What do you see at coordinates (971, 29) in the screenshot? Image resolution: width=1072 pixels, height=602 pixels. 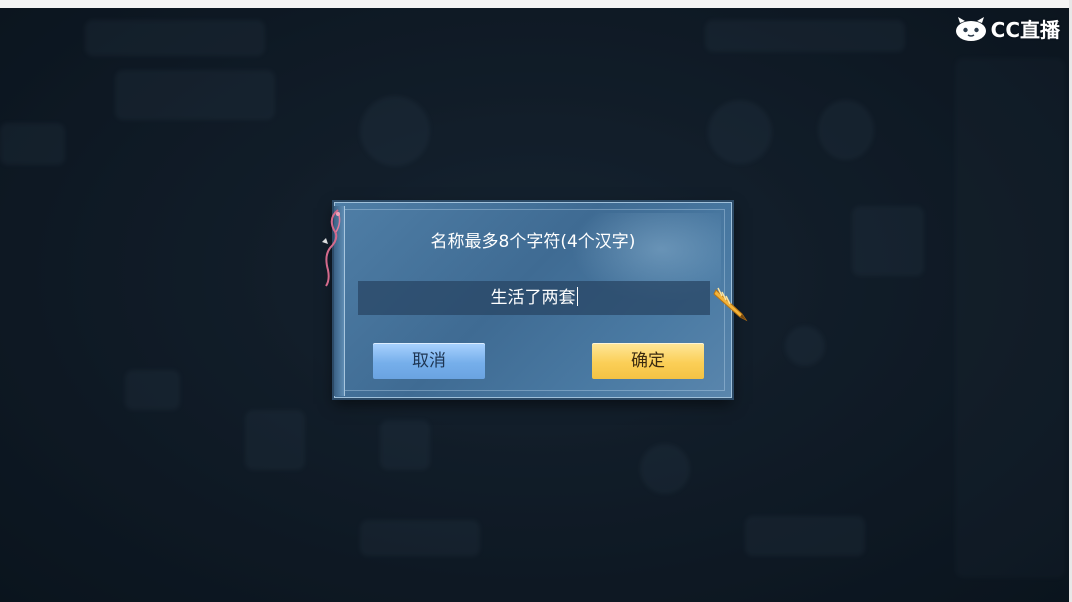 I see `cc-live-mascot-icon` at bounding box center [971, 29].